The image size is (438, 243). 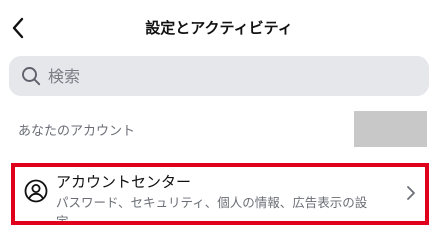 What do you see at coordinates (77, 131) in the screenshot?
I see `section-label-your-account: あなたのアカウント` at bounding box center [77, 131].